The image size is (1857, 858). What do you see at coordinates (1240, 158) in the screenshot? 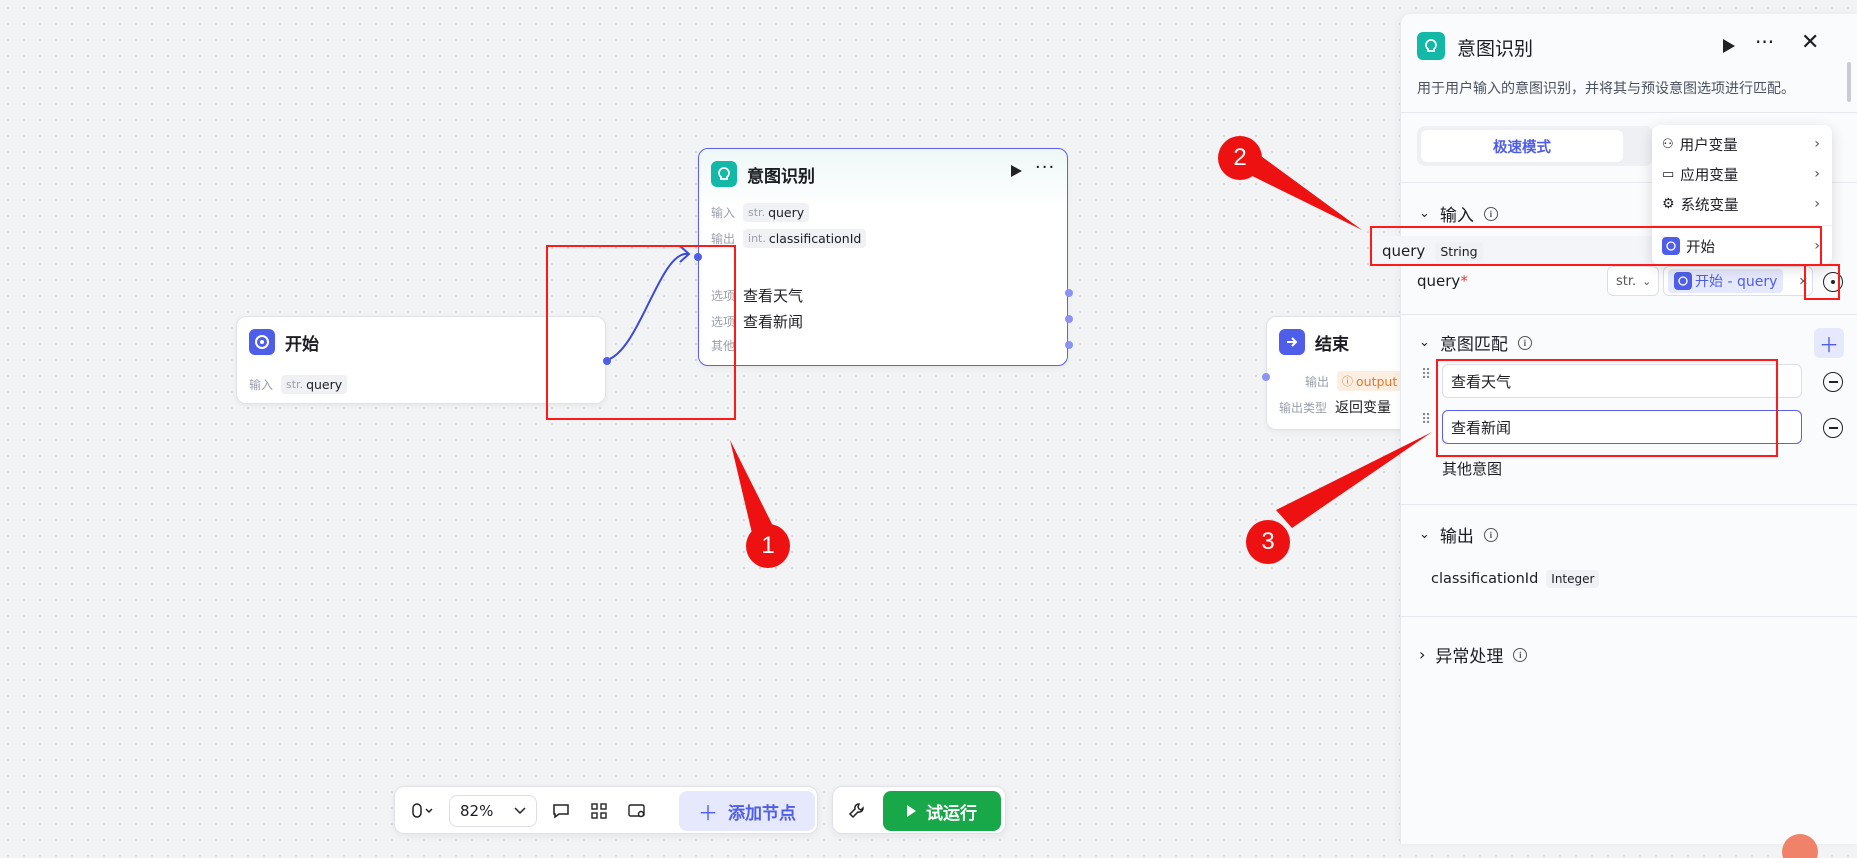
I see `annotation-badge-2: 2` at bounding box center [1240, 158].